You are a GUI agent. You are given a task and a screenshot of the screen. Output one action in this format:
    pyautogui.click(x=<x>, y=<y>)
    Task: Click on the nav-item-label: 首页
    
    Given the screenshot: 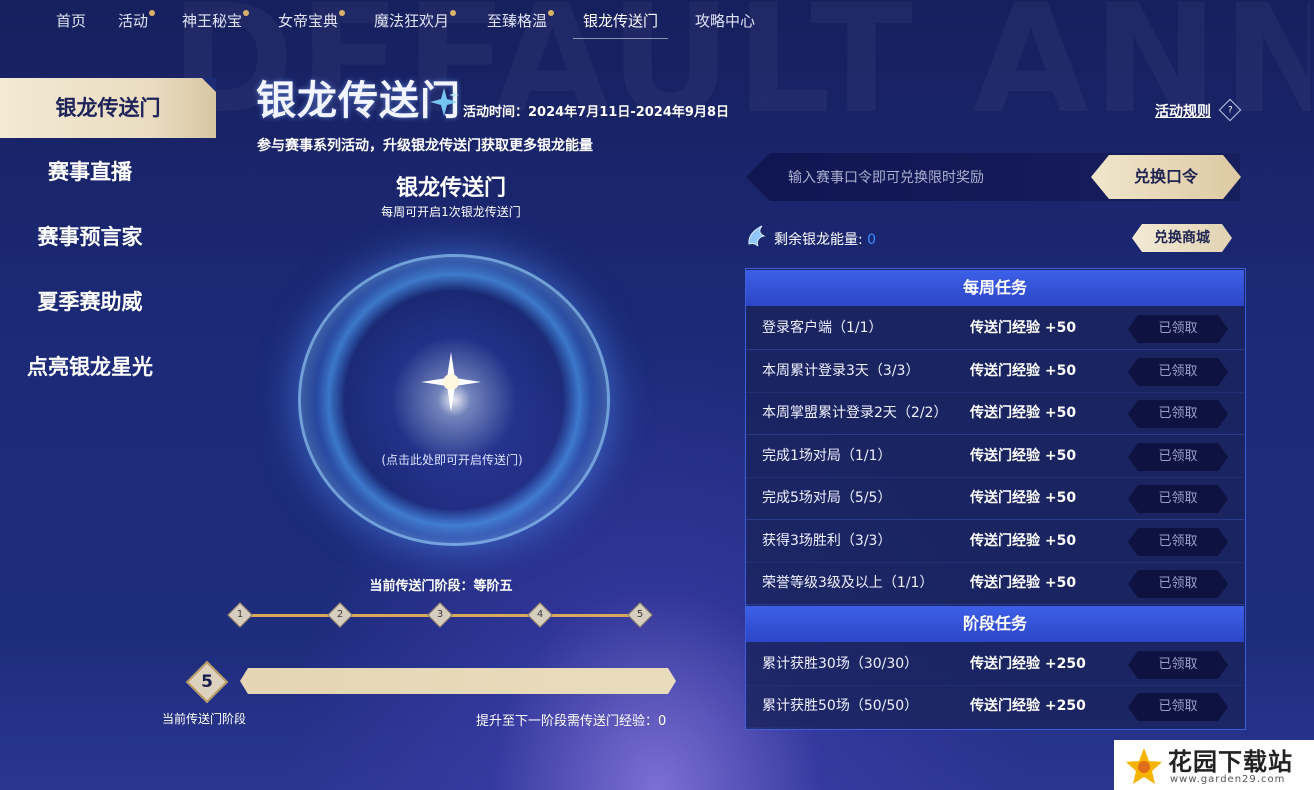 What is the action you would take?
    pyautogui.click(x=71, y=21)
    